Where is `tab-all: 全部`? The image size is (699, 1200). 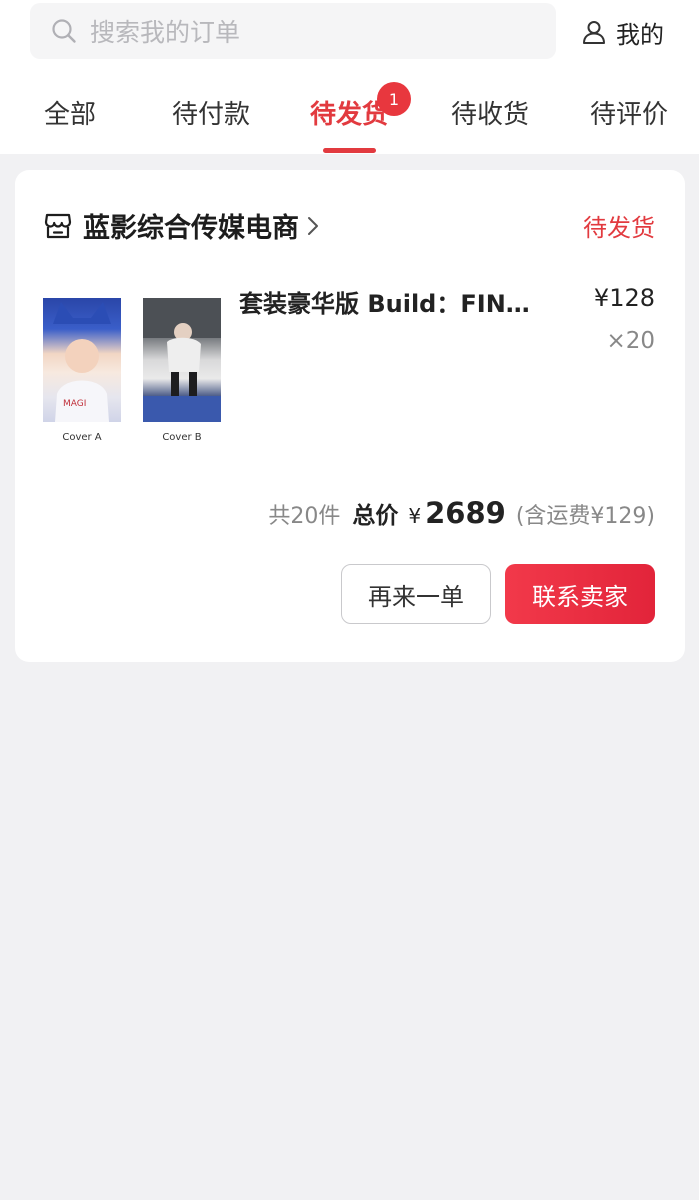 tab-all: 全部 is located at coordinates (70, 112).